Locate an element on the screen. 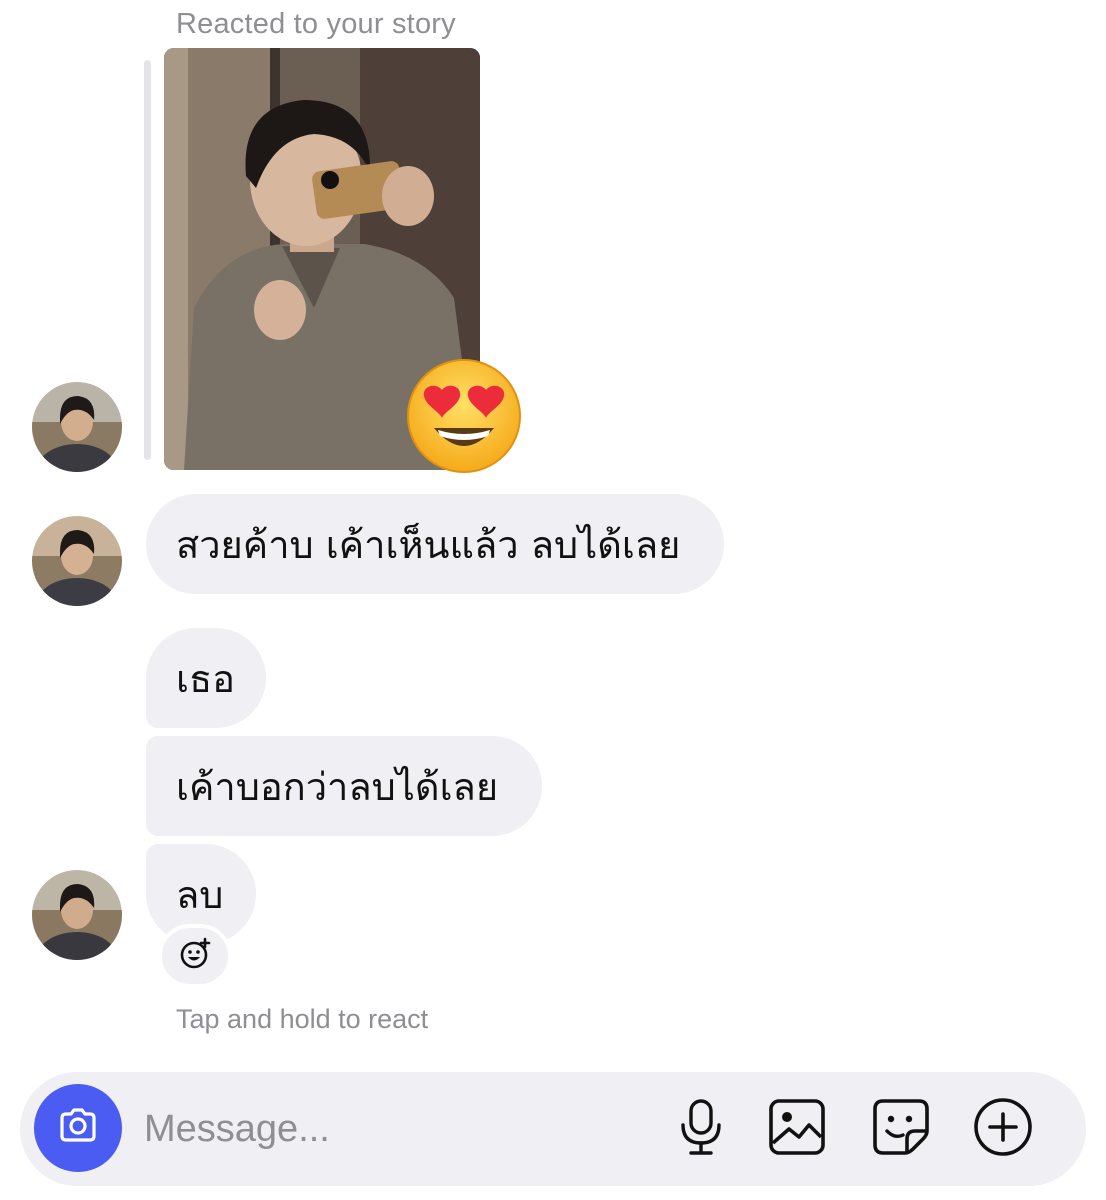 Image resolution: width=1106 pixels, height=1200 pixels. plus-circle-icon is located at coordinates (1003, 1129).